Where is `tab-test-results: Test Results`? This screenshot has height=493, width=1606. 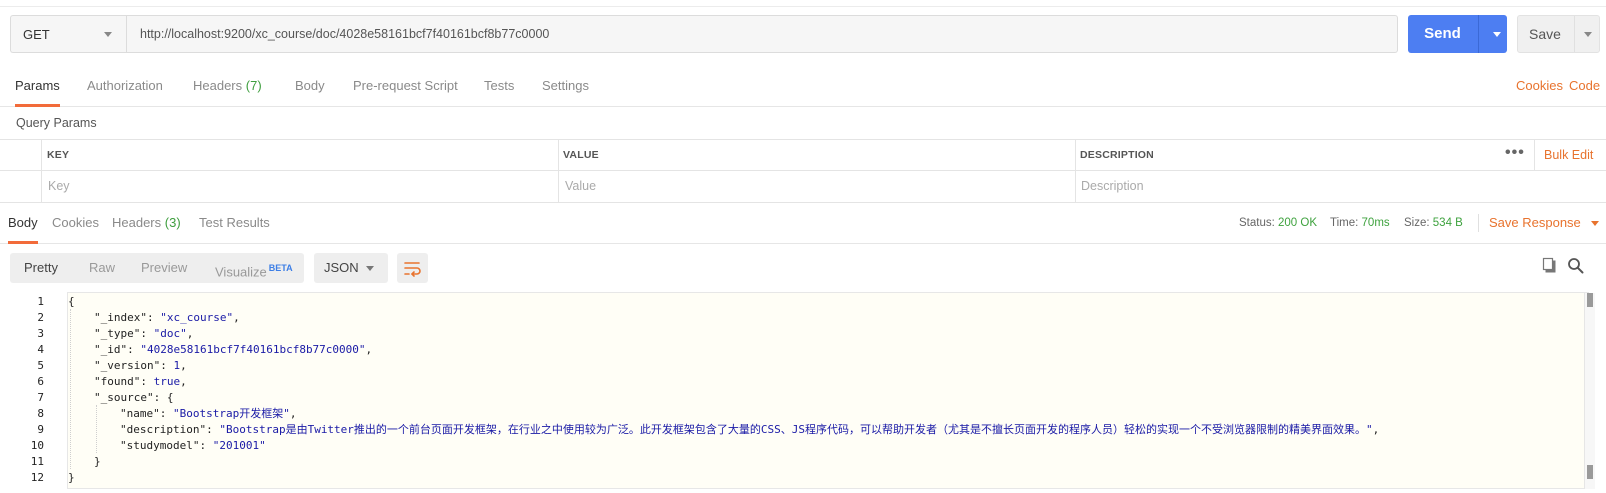
tab-test-results: Test Results is located at coordinates (234, 223).